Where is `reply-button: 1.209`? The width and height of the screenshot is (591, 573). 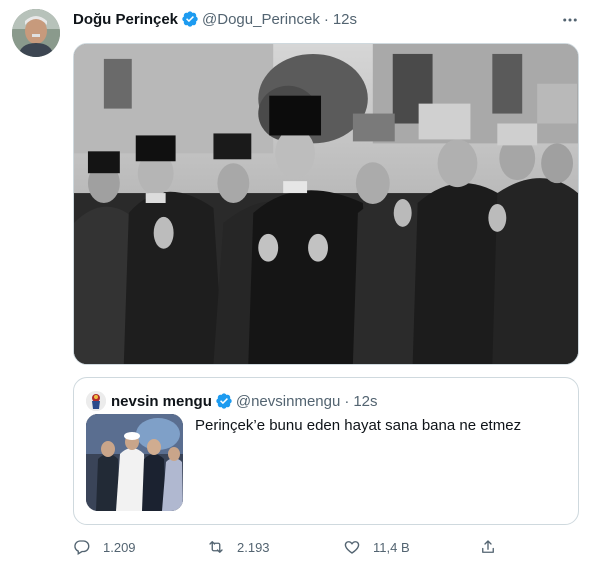
reply-button: 1.209 is located at coordinates (104, 547).